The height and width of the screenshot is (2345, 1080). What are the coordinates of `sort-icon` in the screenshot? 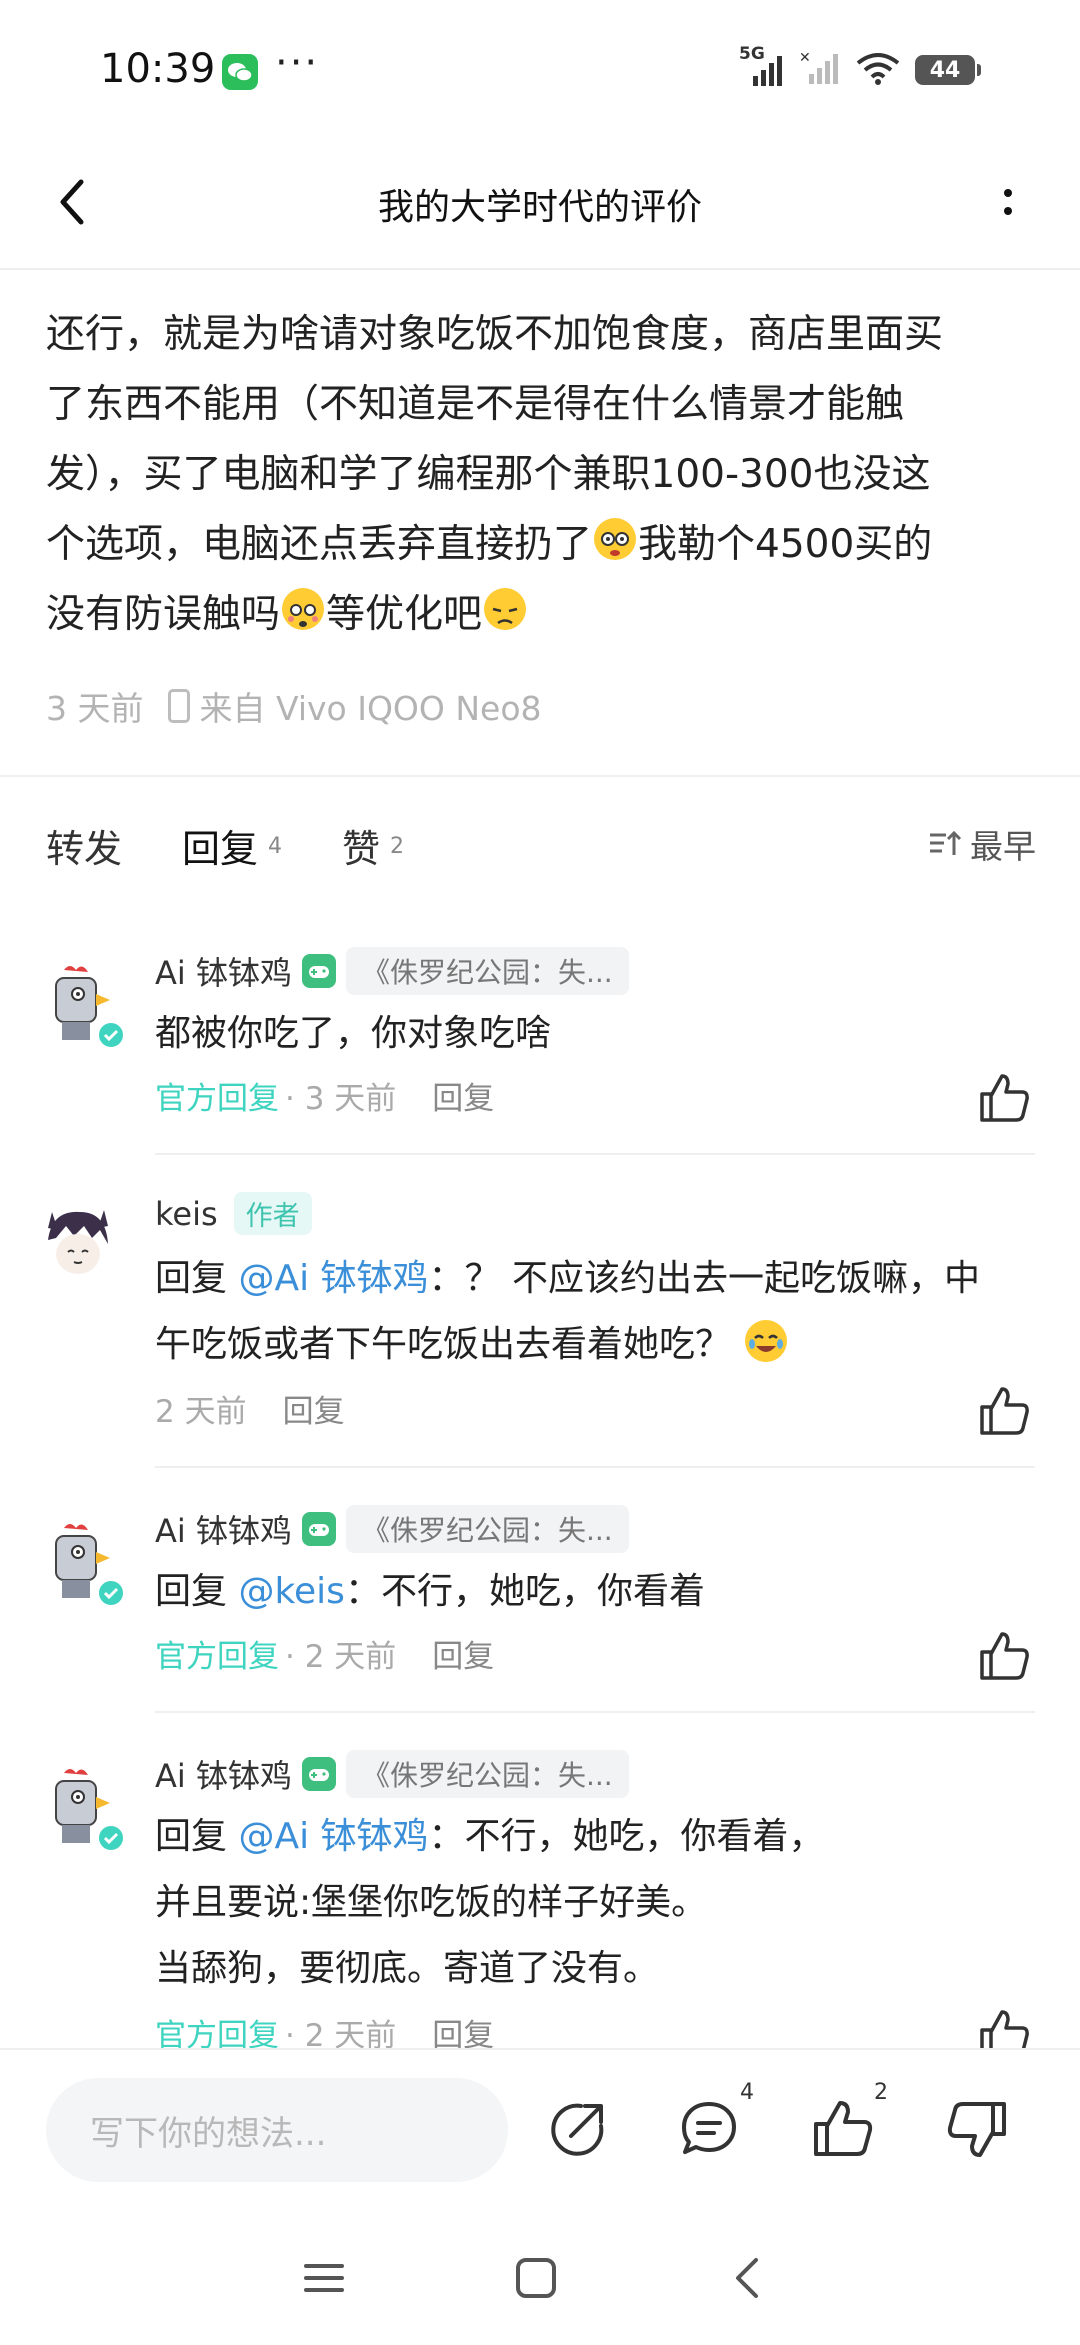 It's located at (946, 842).